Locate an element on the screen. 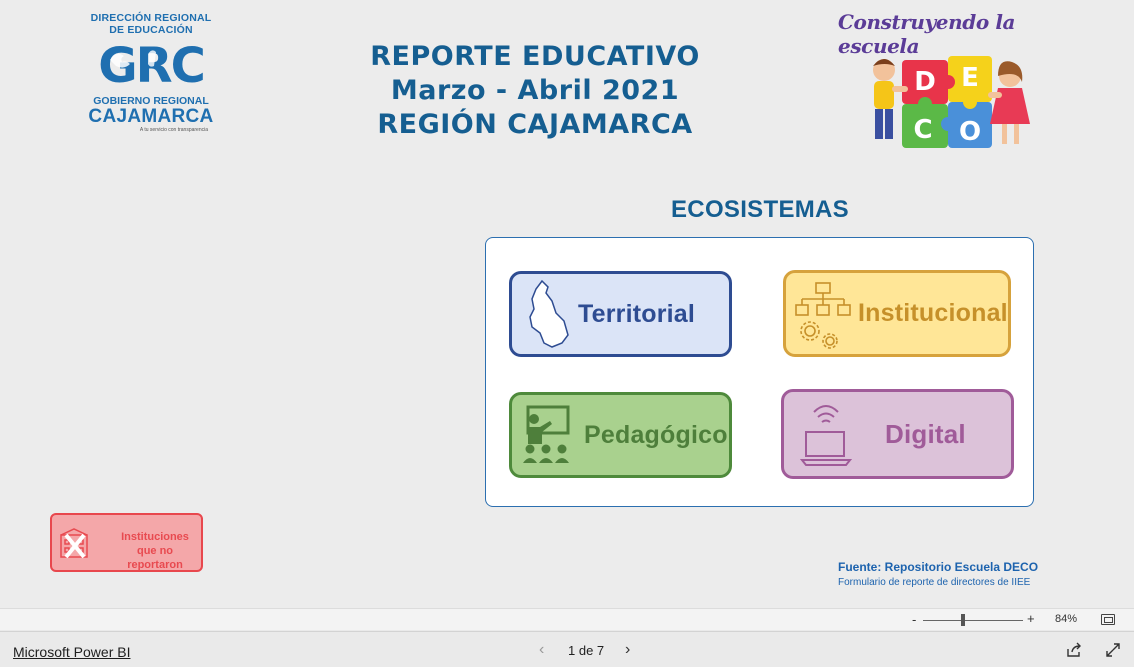  instituciones-no-reportaron-button: Instituciones que no reportaron is located at coordinates (126, 542).